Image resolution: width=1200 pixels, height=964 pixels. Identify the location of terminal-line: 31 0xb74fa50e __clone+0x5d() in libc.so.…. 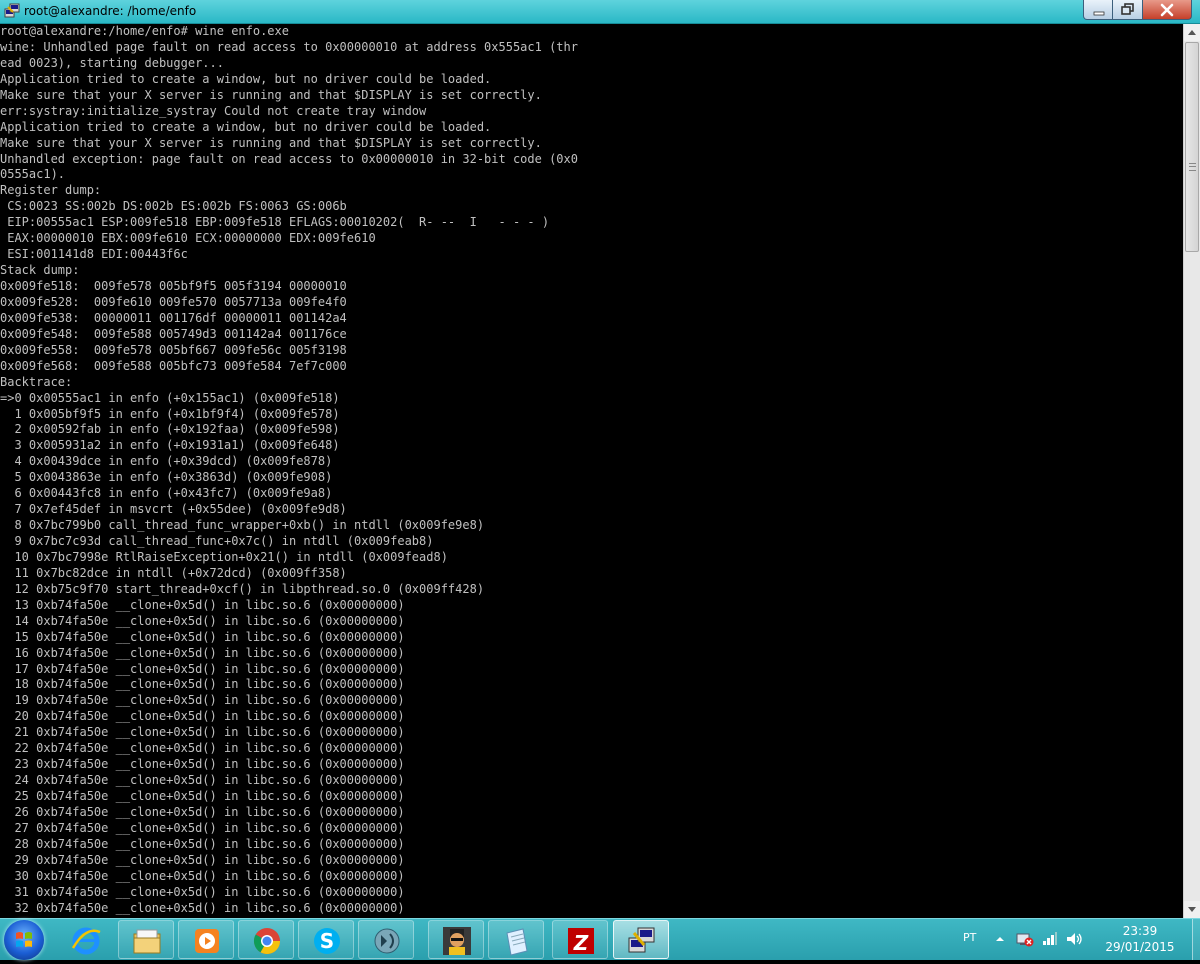
(202, 891).